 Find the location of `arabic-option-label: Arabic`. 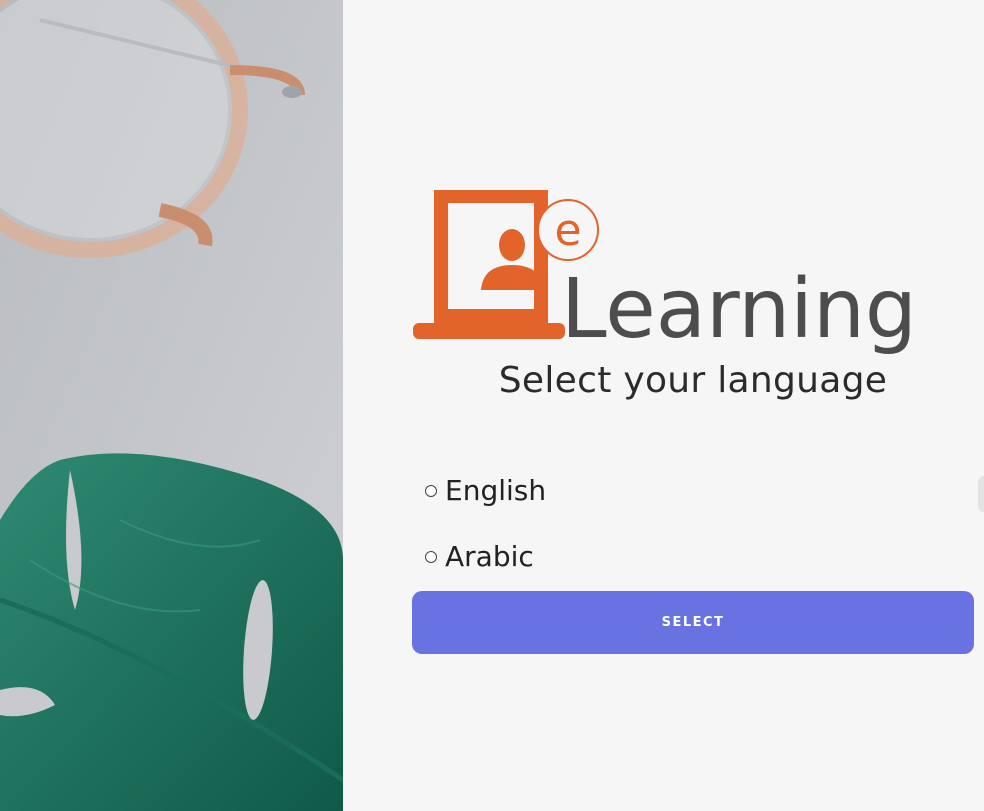

arabic-option-label: Arabic is located at coordinates (489, 556).